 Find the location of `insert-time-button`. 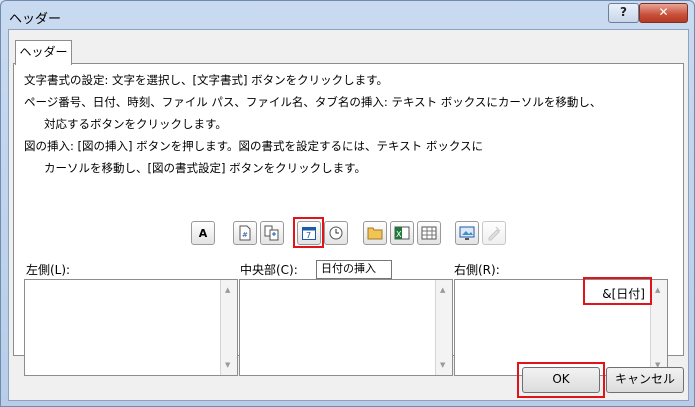

insert-time-button is located at coordinates (336, 233).